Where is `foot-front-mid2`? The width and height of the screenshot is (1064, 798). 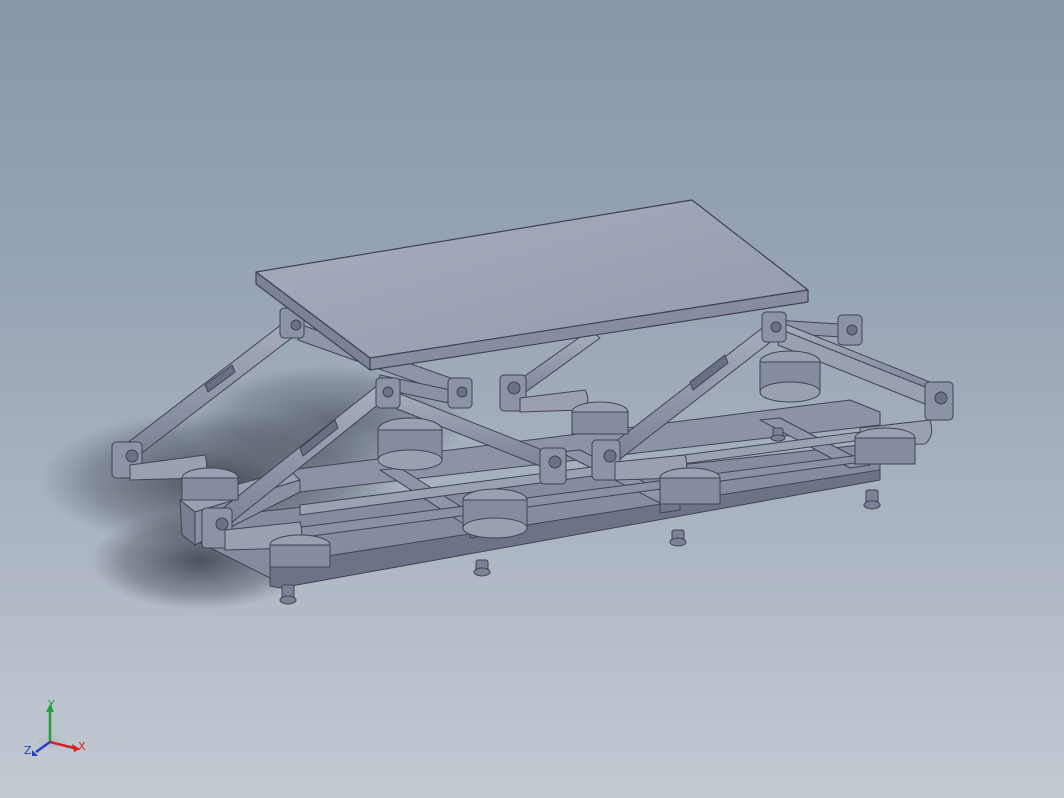 foot-front-mid2 is located at coordinates (678, 538).